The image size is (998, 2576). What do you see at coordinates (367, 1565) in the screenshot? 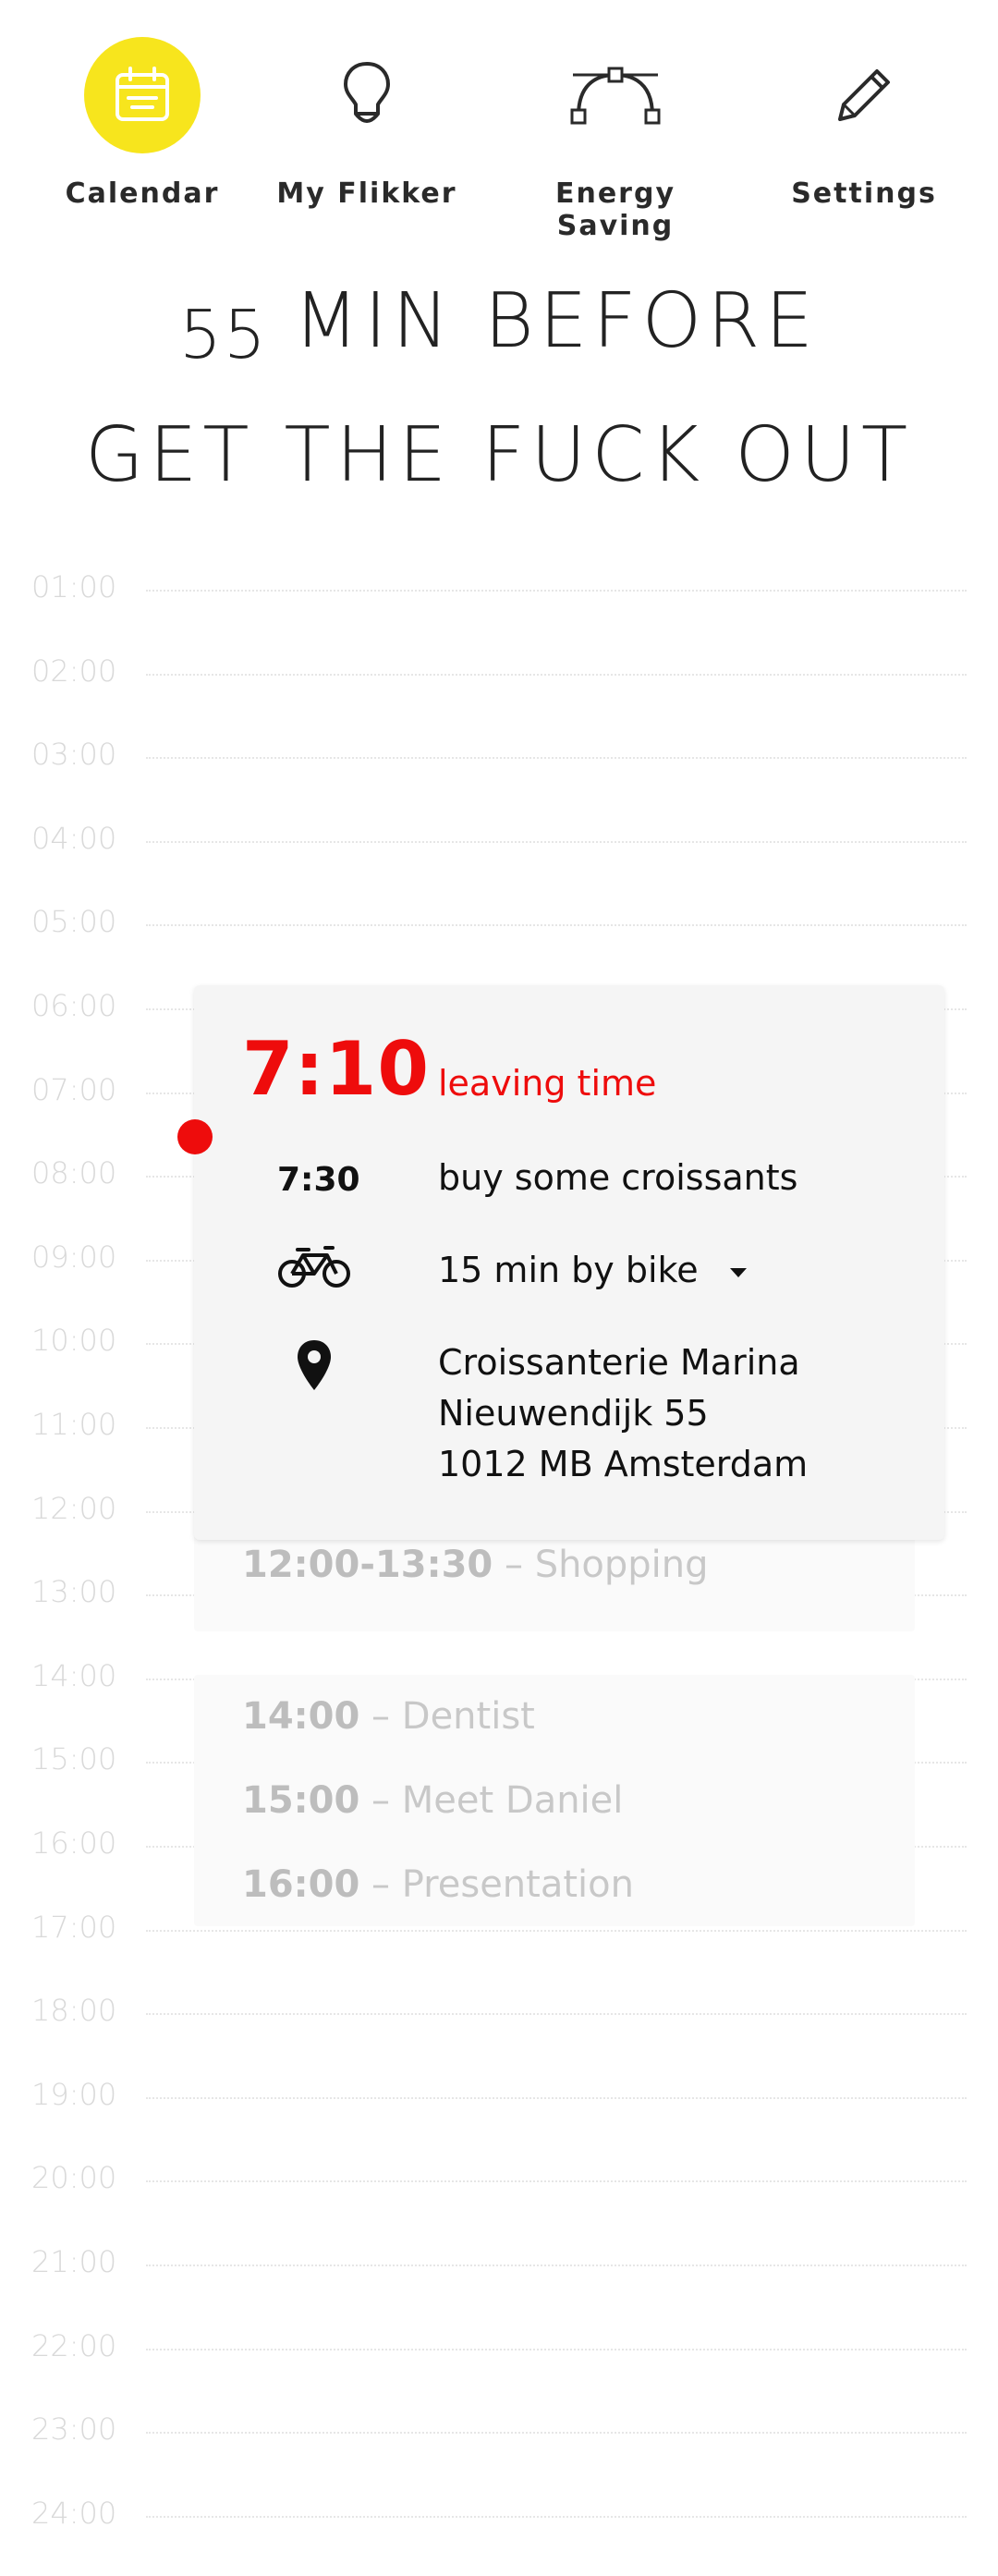
I see `event-time: 12:00-13:30` at bounding box center [367, 1565].